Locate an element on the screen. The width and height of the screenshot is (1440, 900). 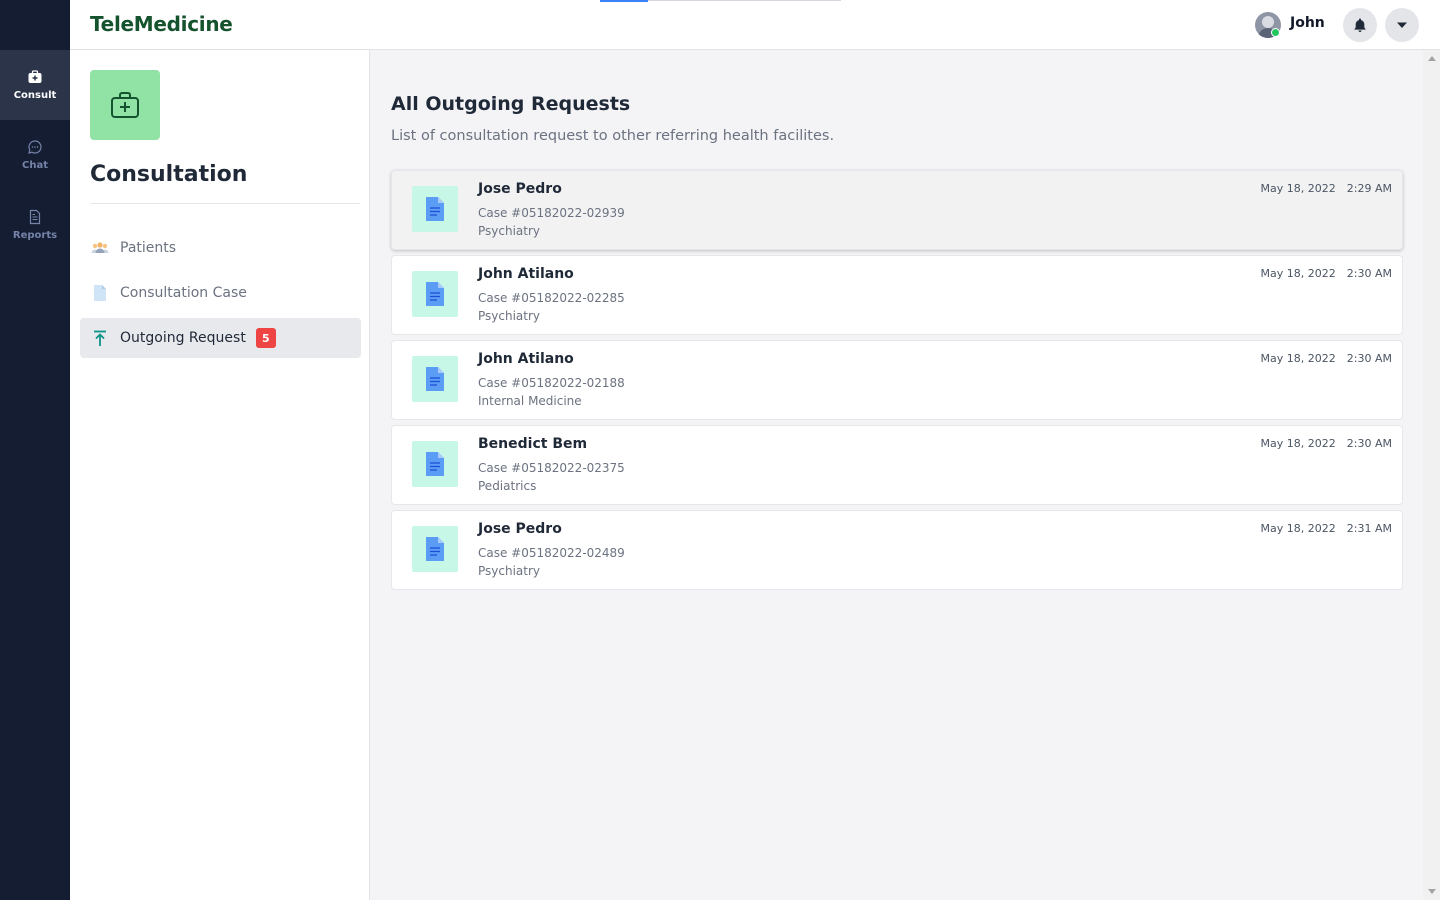
scroll-up-arrow-icon is located at coordinates (1432, 58).